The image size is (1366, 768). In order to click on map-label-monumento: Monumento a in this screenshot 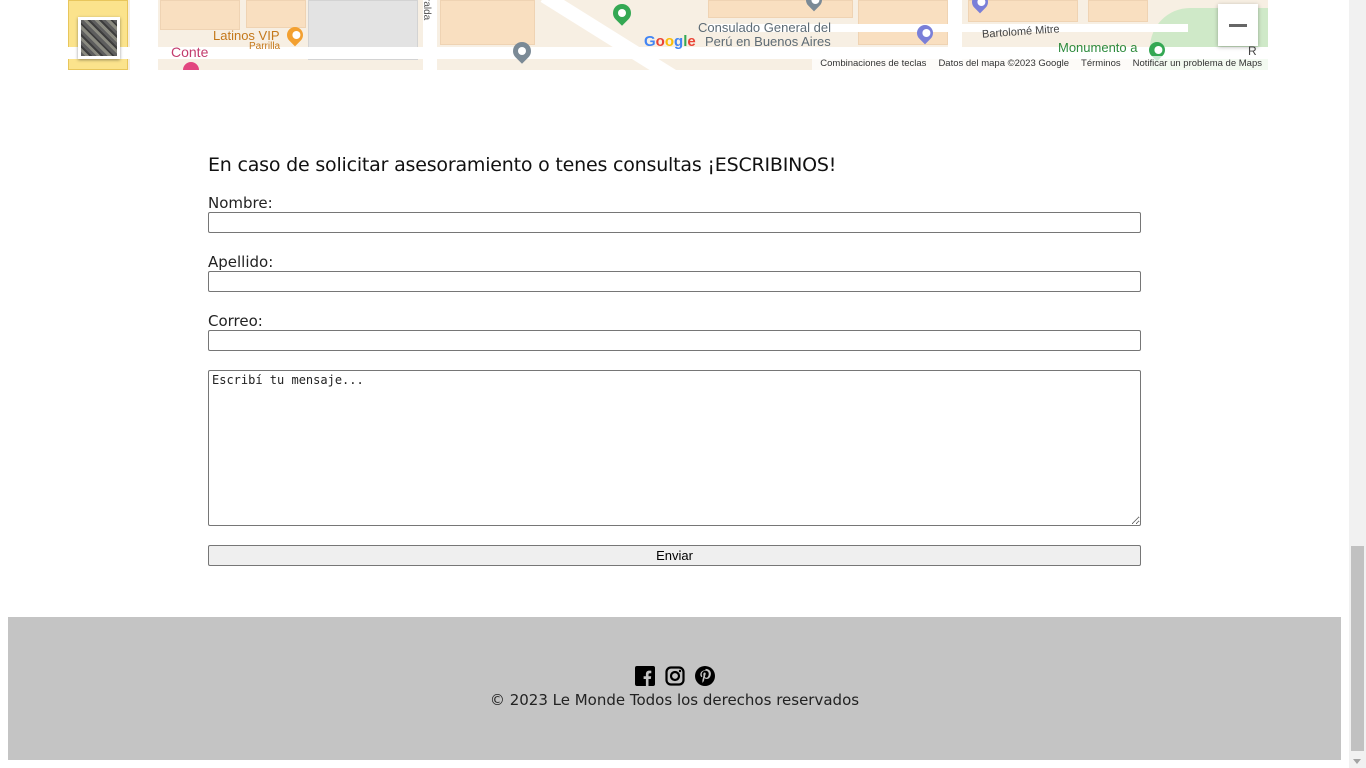, I will do `click(1098, 47)`.